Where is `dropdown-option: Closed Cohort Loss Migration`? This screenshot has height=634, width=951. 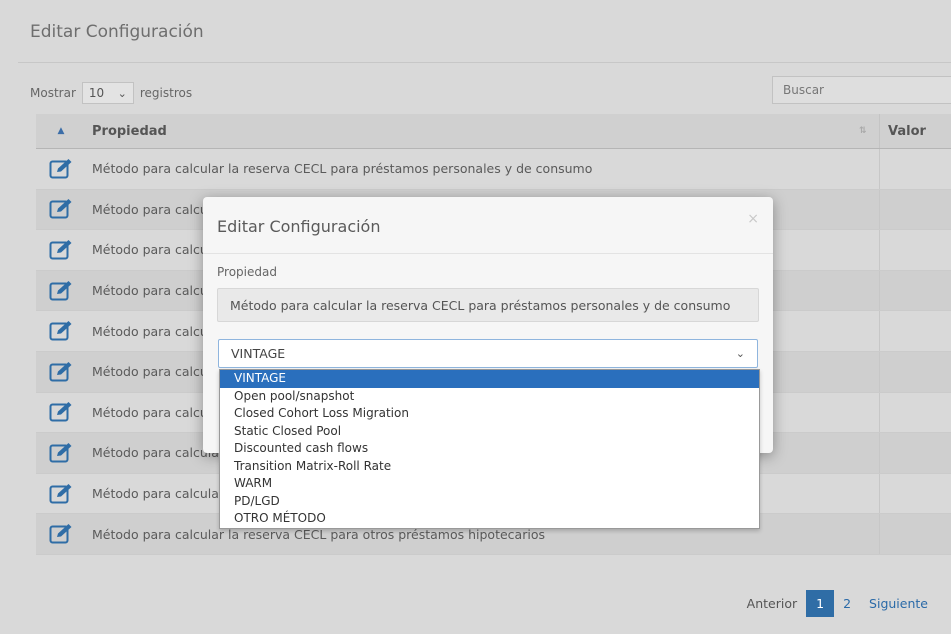 dropdown-option: Closed Cohort Loss Migration is located at coordinates (489, 414).